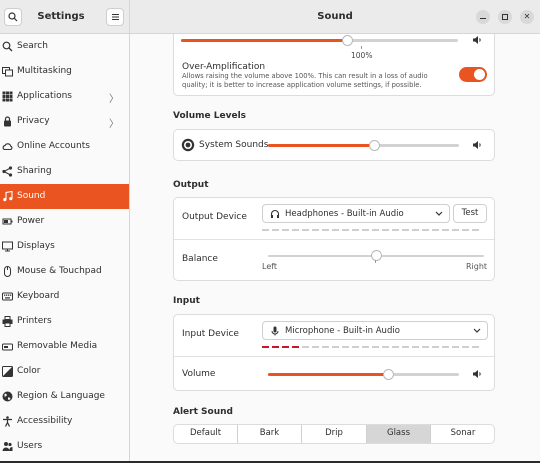  I want to click on input-volume-fill, so click(328, 374).